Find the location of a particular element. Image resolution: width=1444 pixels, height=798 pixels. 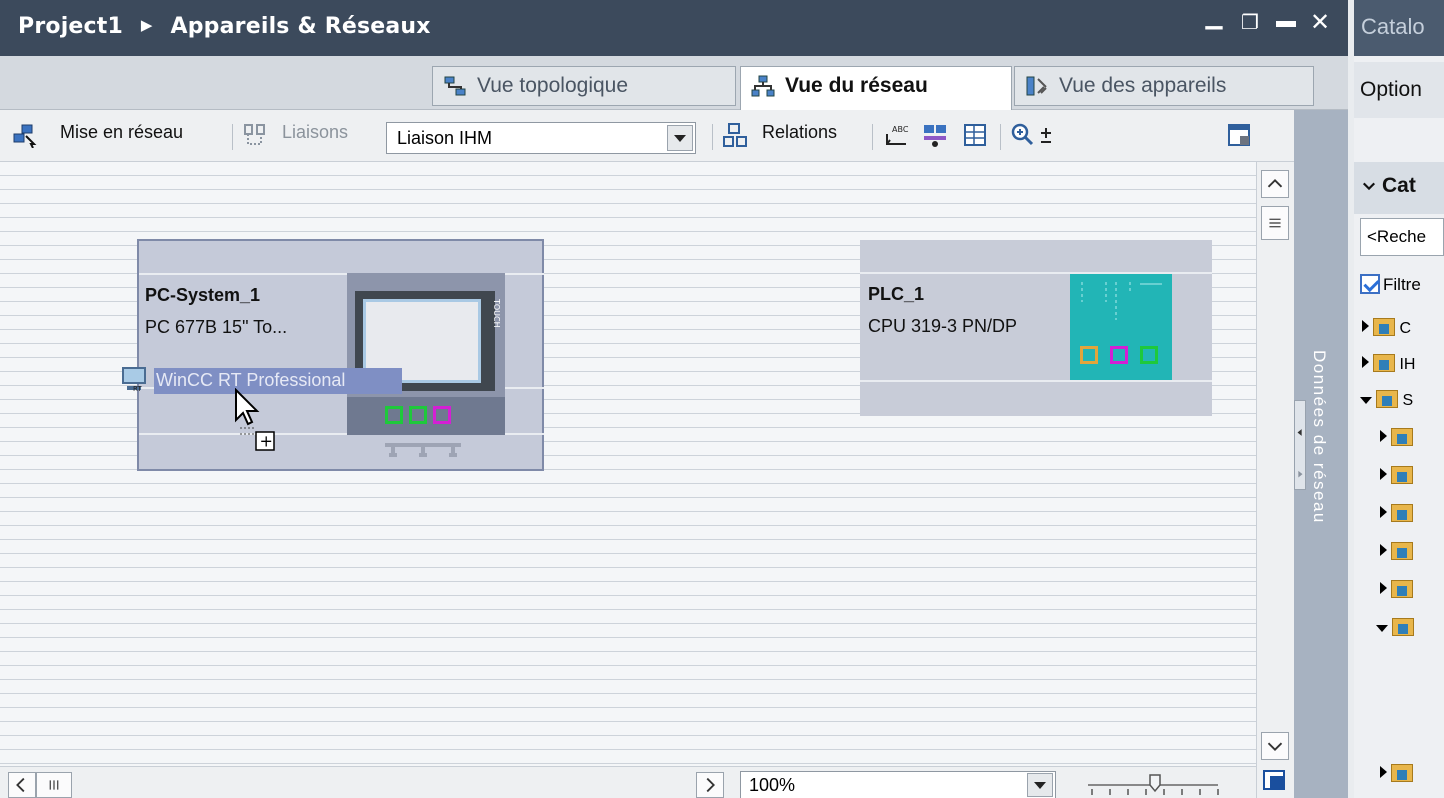

copy-plus-icon: + is located at coordinates (266, 441).